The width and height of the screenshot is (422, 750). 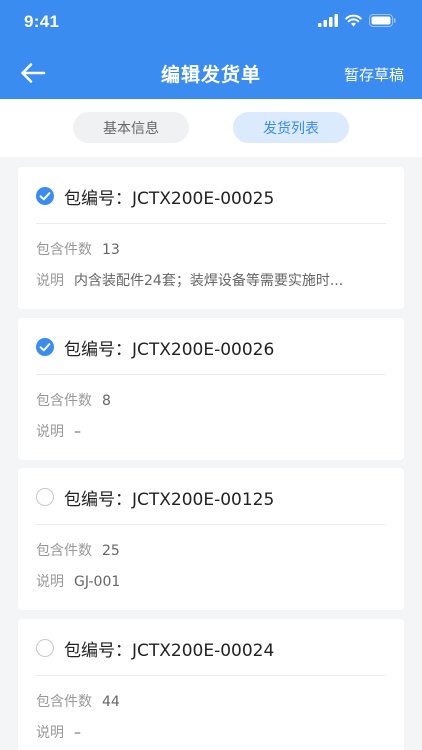 I want to click on count-value: 8, so click(x=106, y=401).